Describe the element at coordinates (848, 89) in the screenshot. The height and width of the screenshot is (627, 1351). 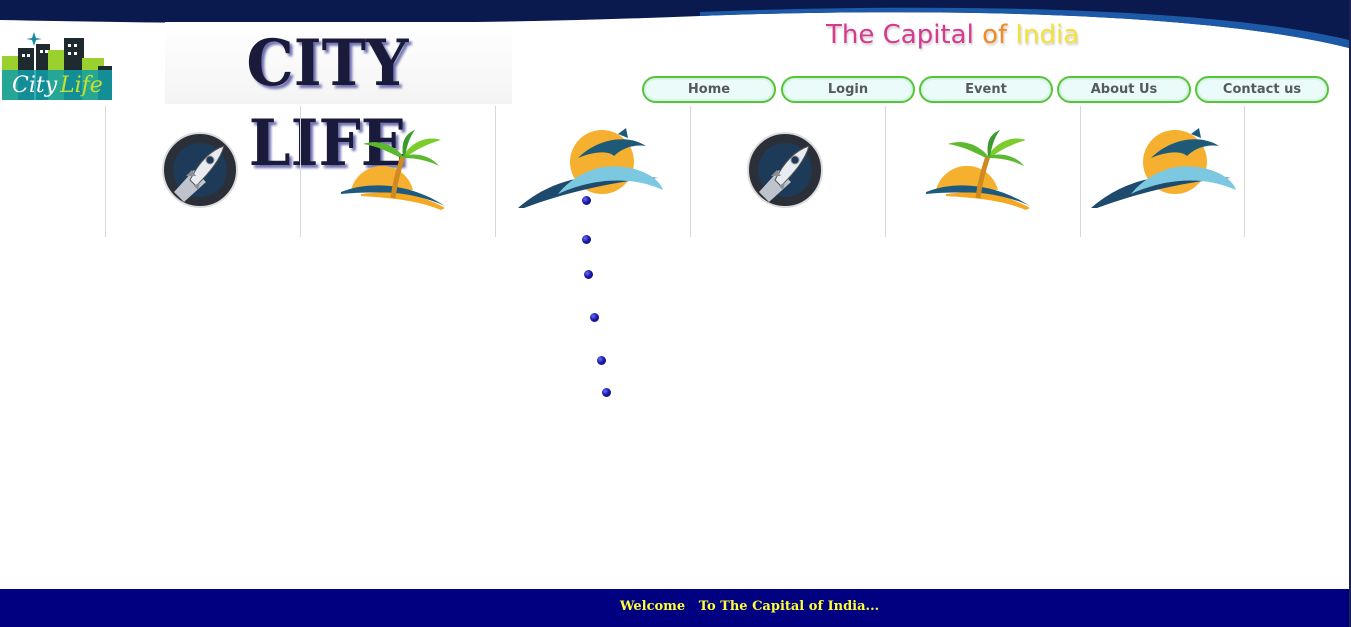
I see `nav-login-button: Login` at that location.